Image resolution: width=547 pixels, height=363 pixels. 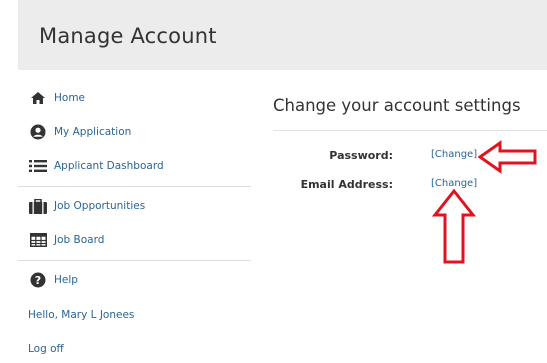 I want to click on logoff-label: Log off, so click(x=46, y=349).